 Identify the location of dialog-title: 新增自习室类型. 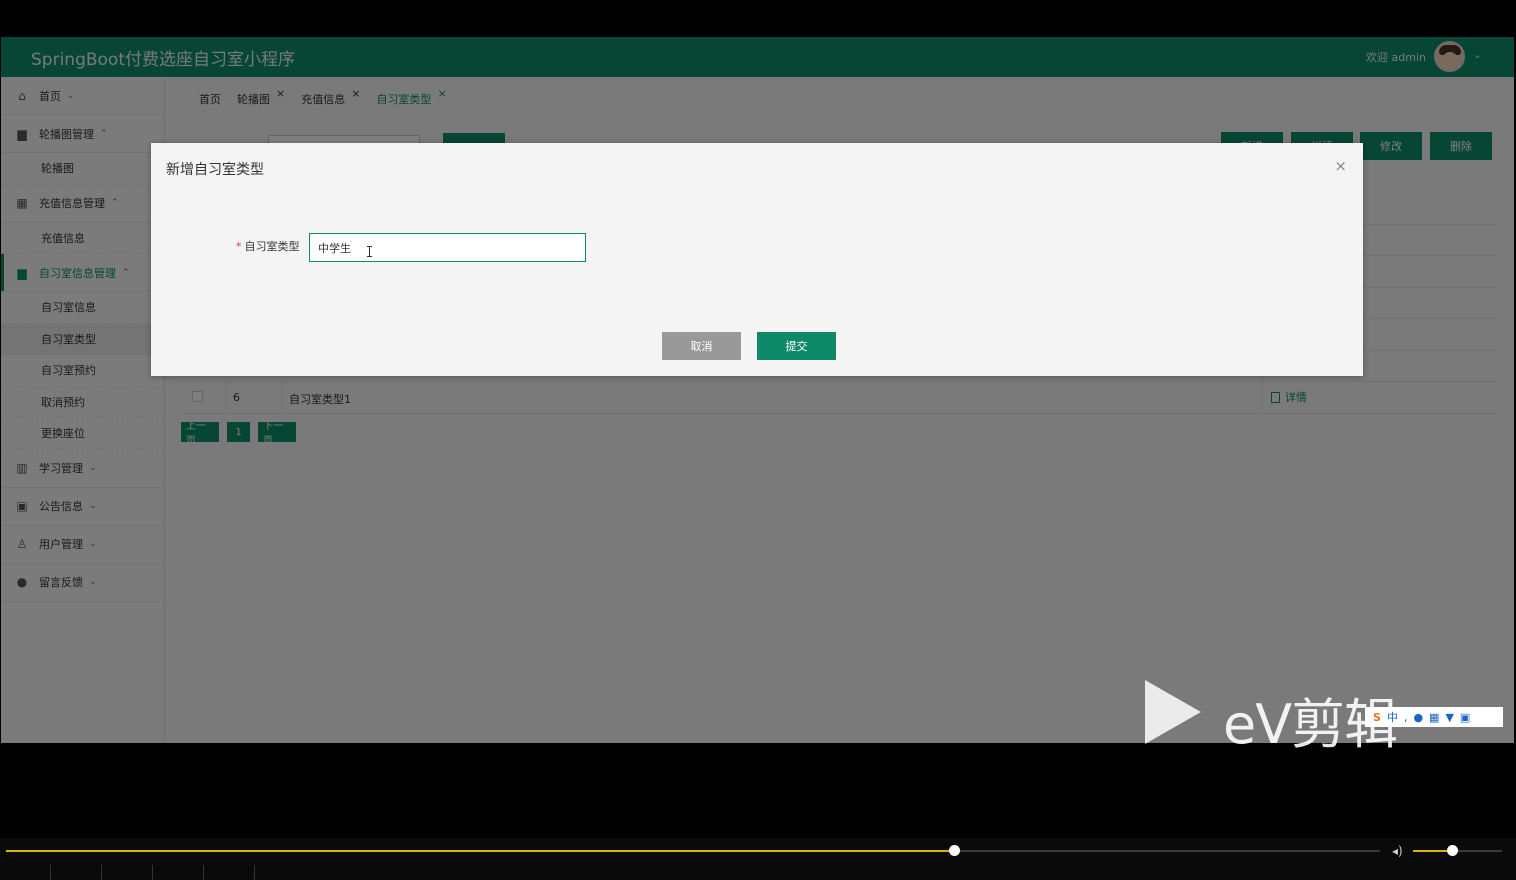
(215, 170).